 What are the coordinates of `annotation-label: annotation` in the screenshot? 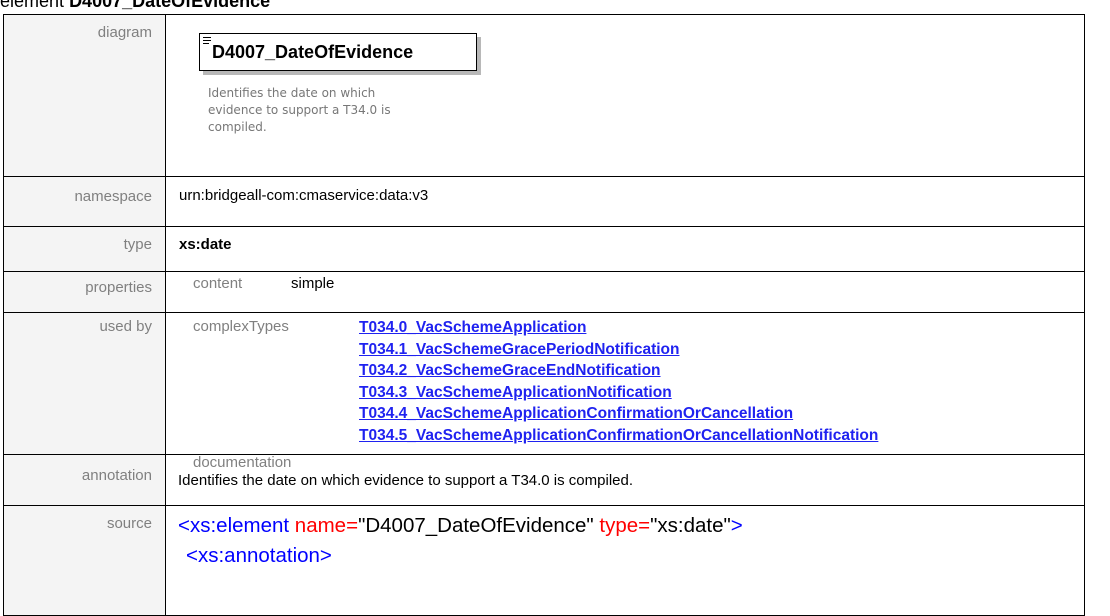 It's located at (84, 480).